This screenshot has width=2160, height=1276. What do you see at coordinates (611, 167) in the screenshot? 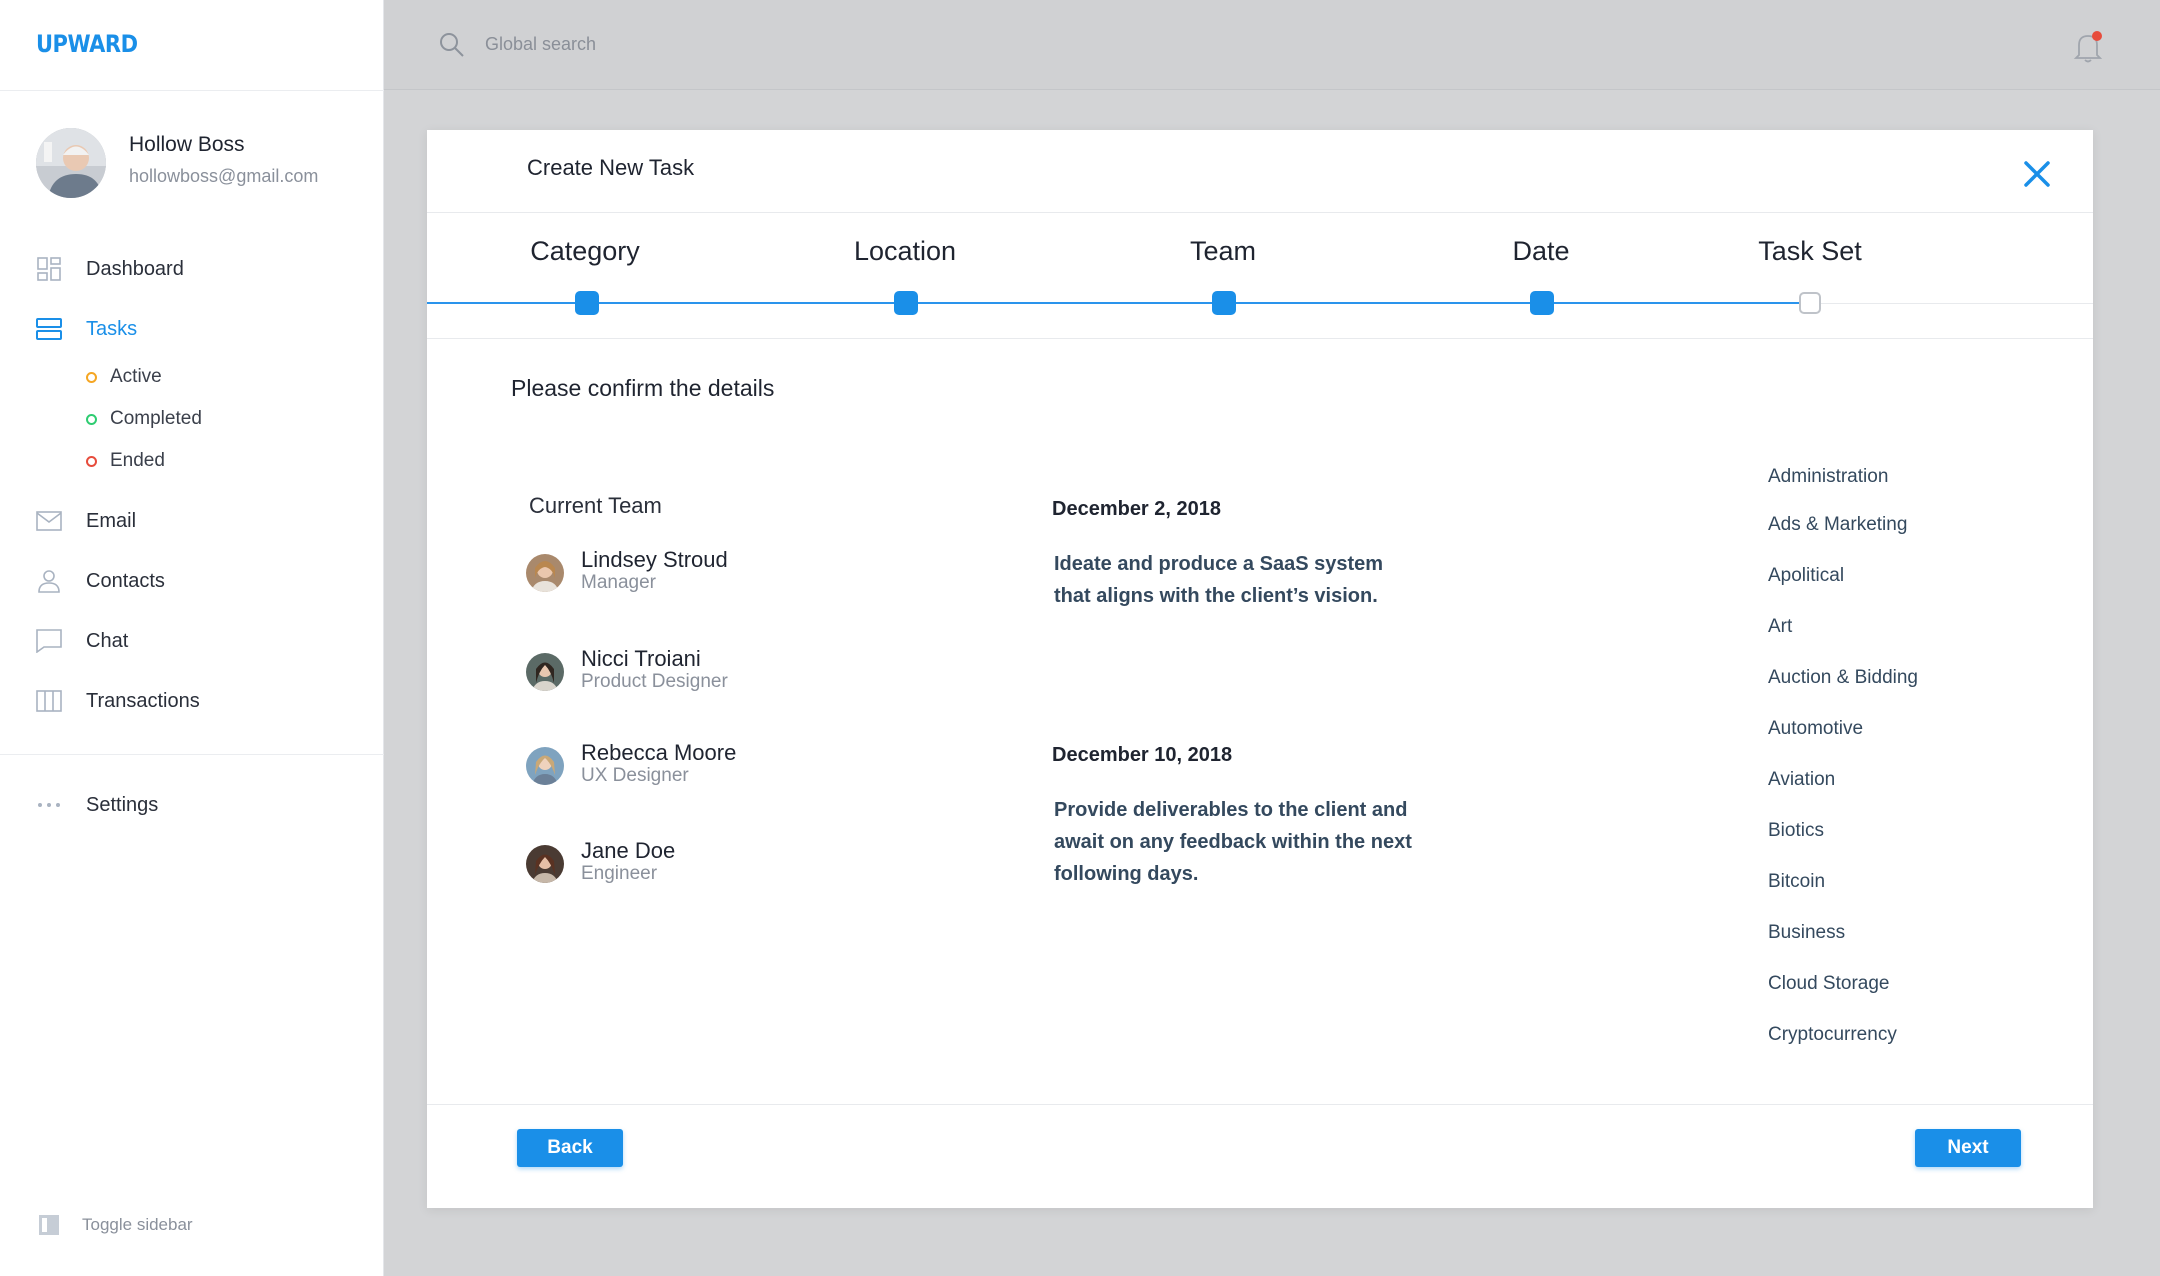
I see `modal-title: Create New Task` at bounding box center [611, 167].